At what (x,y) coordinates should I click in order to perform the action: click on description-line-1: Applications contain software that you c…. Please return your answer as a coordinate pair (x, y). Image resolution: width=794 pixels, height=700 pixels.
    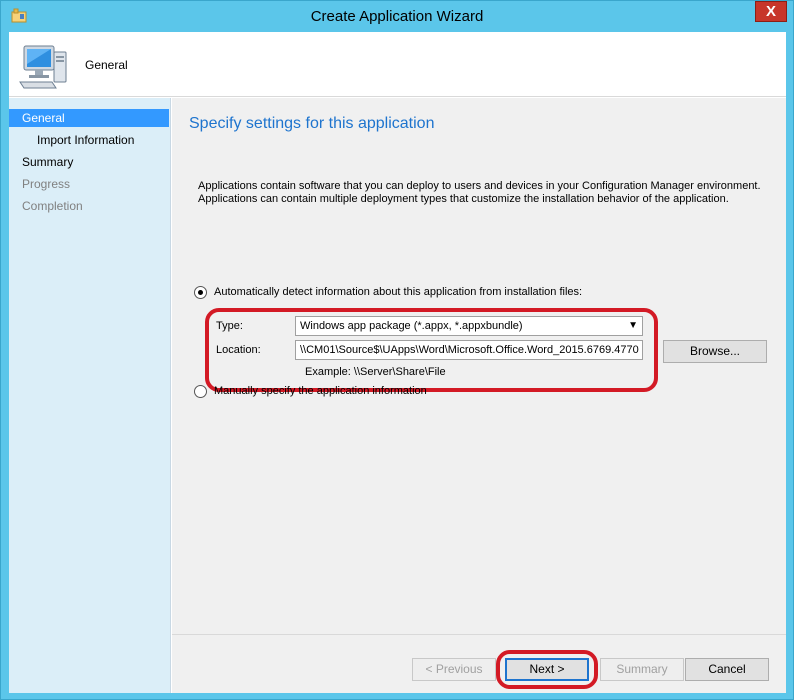
    Looking at the image, I should click on (479, 186).